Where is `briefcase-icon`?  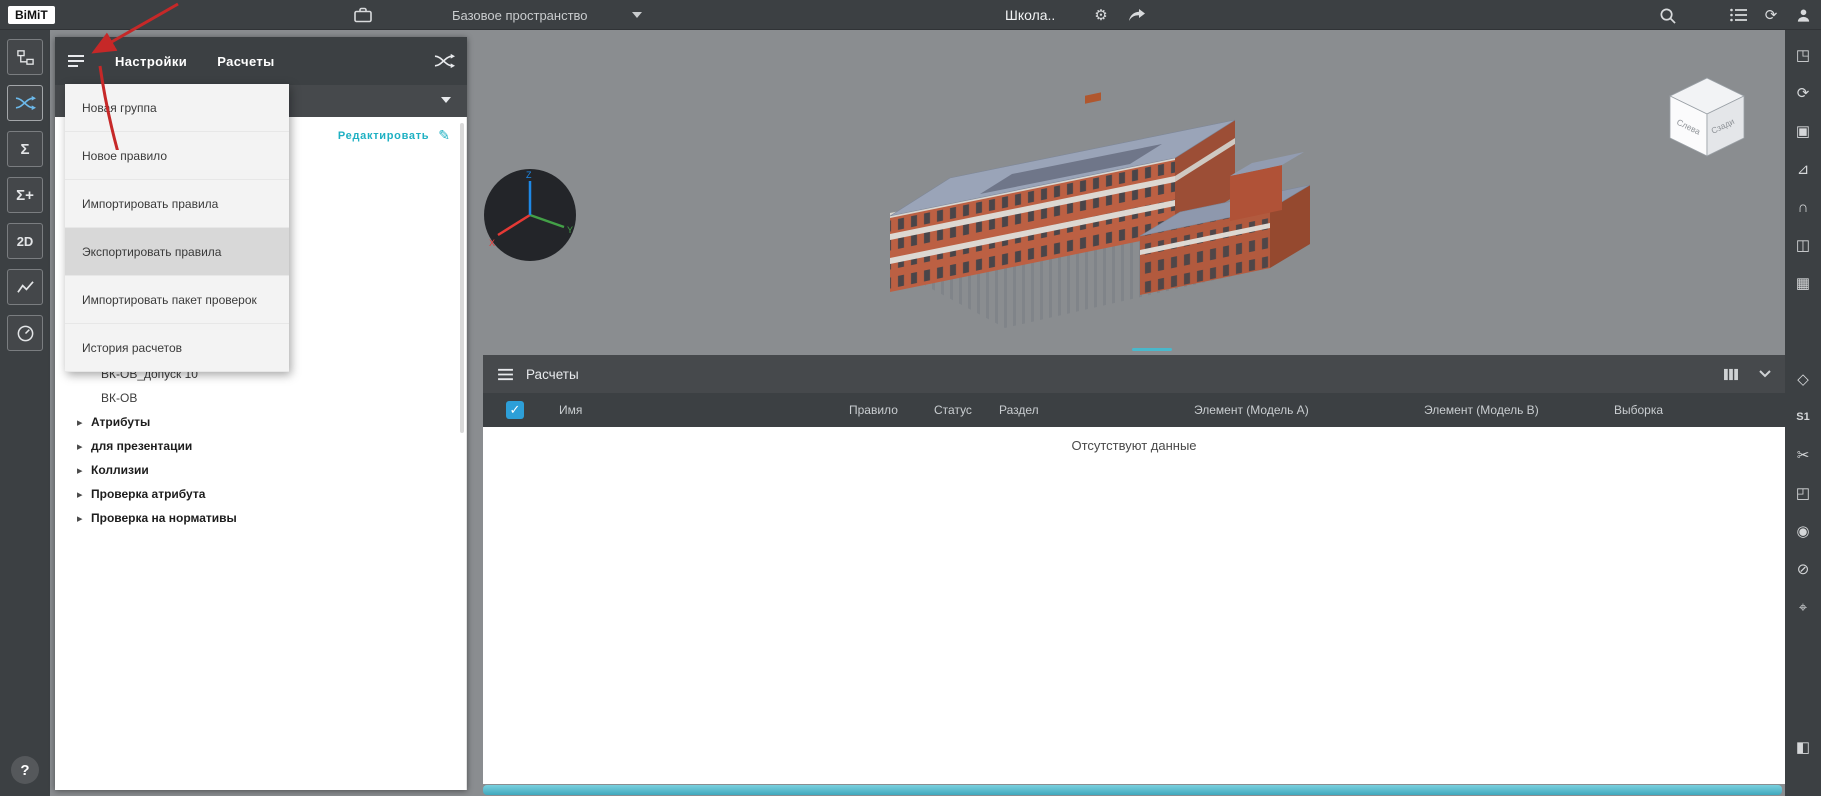 briefcase-icon is located at coordinates (363, 15).